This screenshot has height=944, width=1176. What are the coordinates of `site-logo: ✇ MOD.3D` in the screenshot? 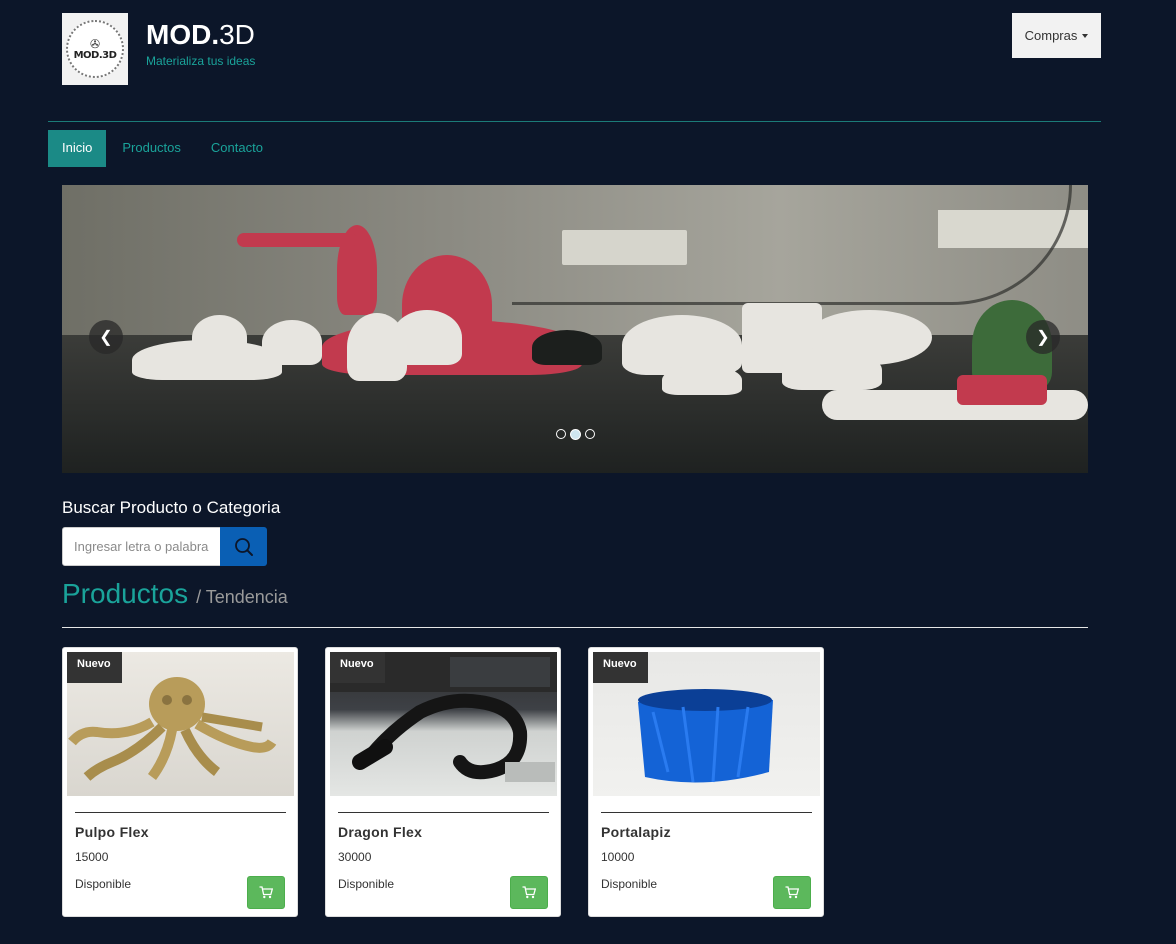 It's located at (95, 49).